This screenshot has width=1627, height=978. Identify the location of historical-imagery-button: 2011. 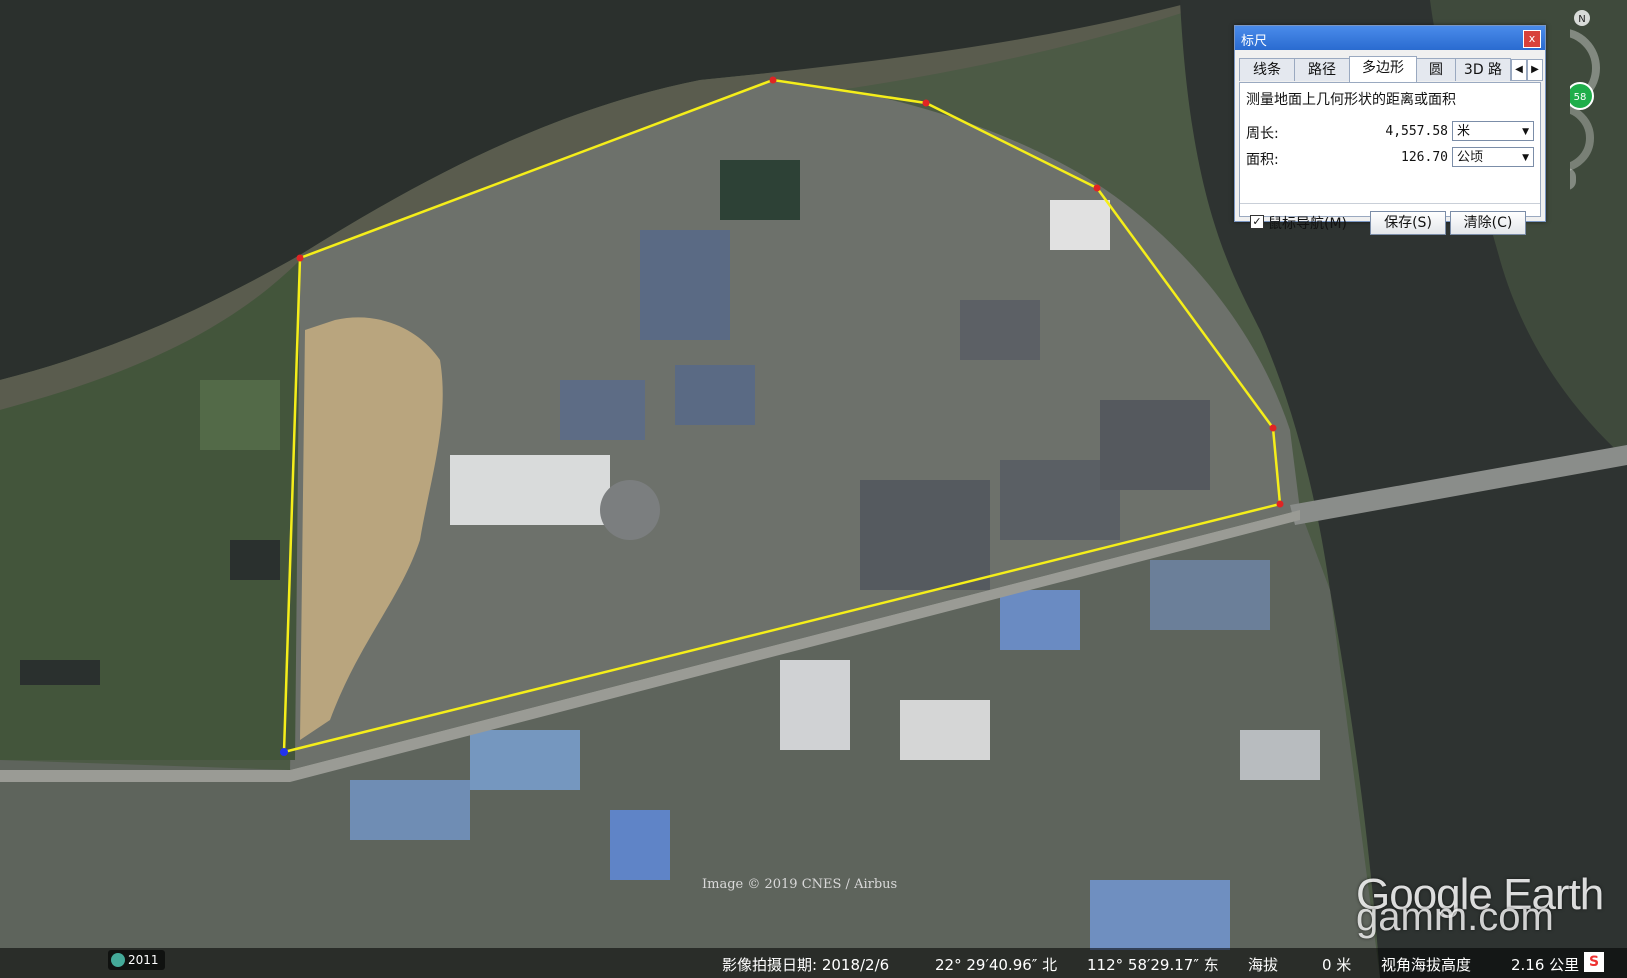
(136, 960).